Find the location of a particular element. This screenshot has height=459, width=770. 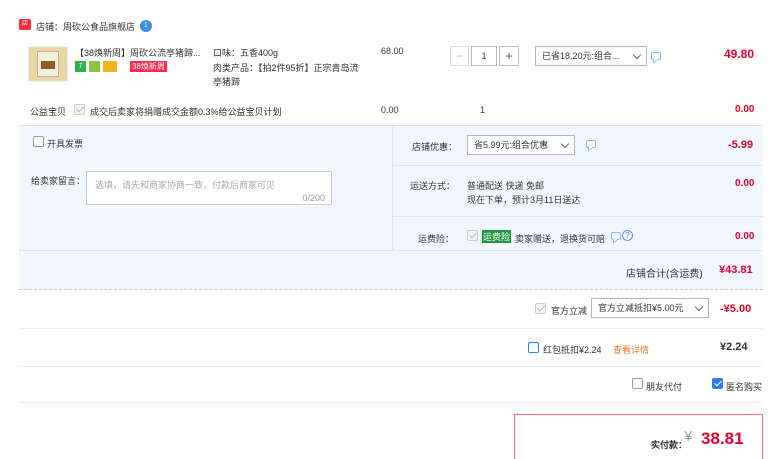

charity-label: 公益宝贝 is located at coordinates (48, 112).